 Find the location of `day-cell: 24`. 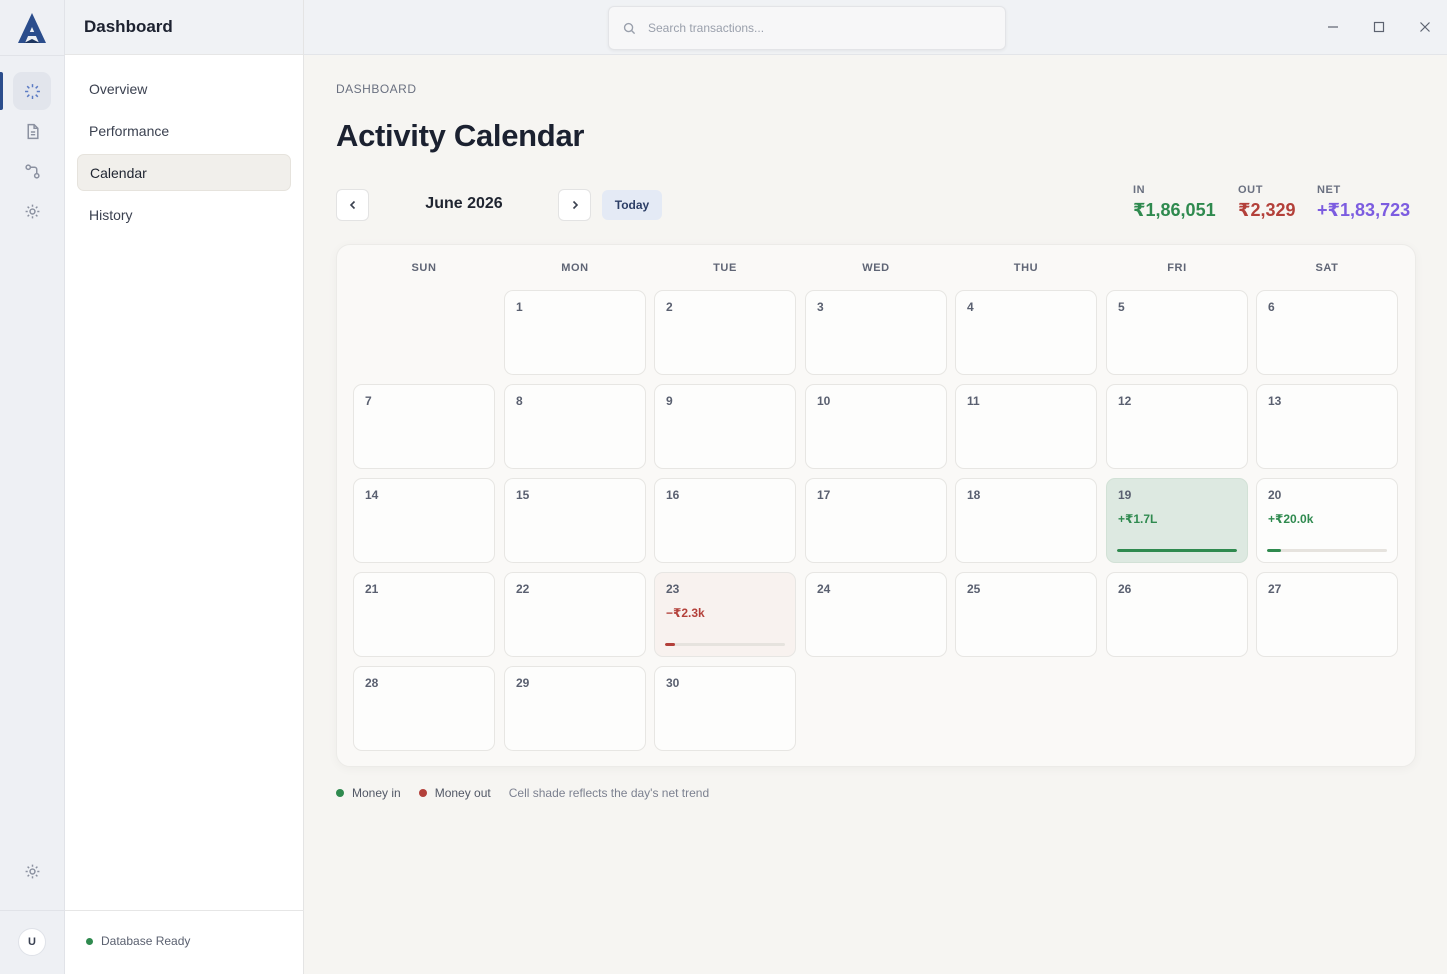

day-cell: 24 is located at coordinates (876, 614).